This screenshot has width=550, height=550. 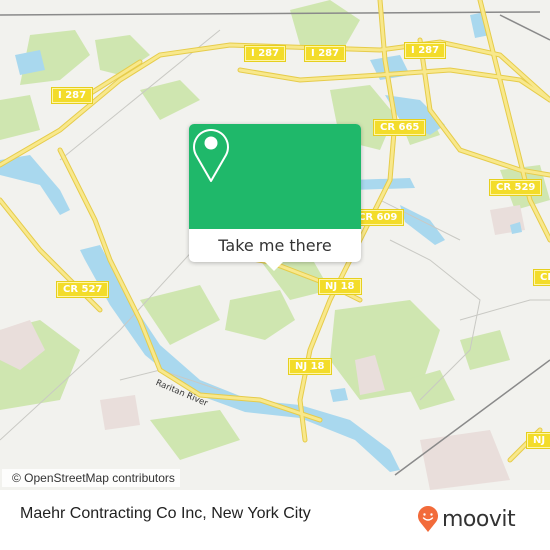 What do you see at coordinates (211, 155) in the screenshot?
I see `location-pin-icon` at bounding box center [211, 155].